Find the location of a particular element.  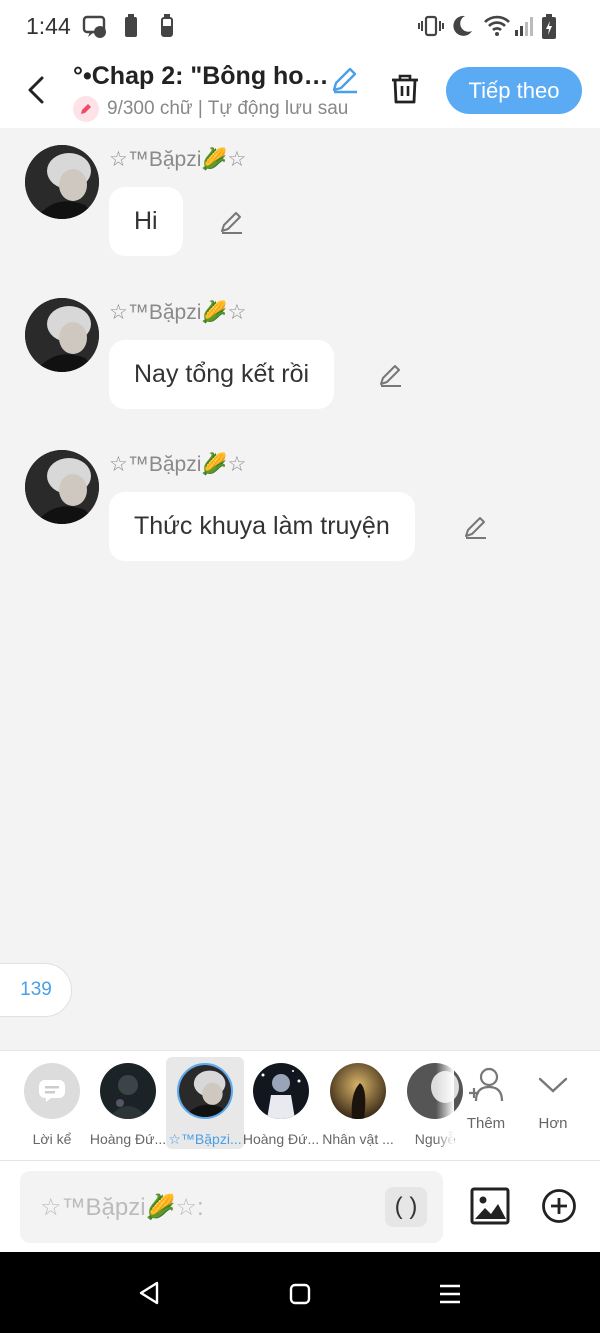

edit-title-pencil-icon is located at coordinates (345, 79).